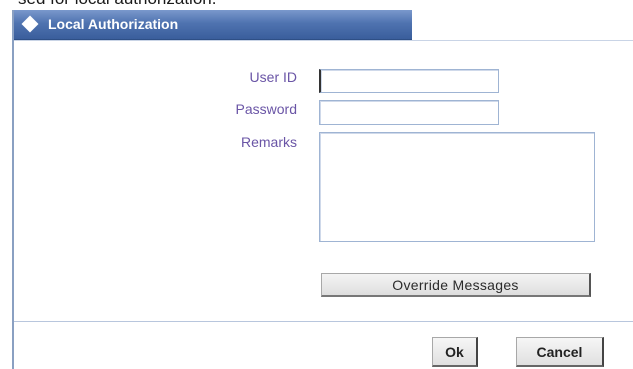 Image resolution: width=633 pixels, height=369 pixels. I want to click on diamond-icon, so click(30, 24).